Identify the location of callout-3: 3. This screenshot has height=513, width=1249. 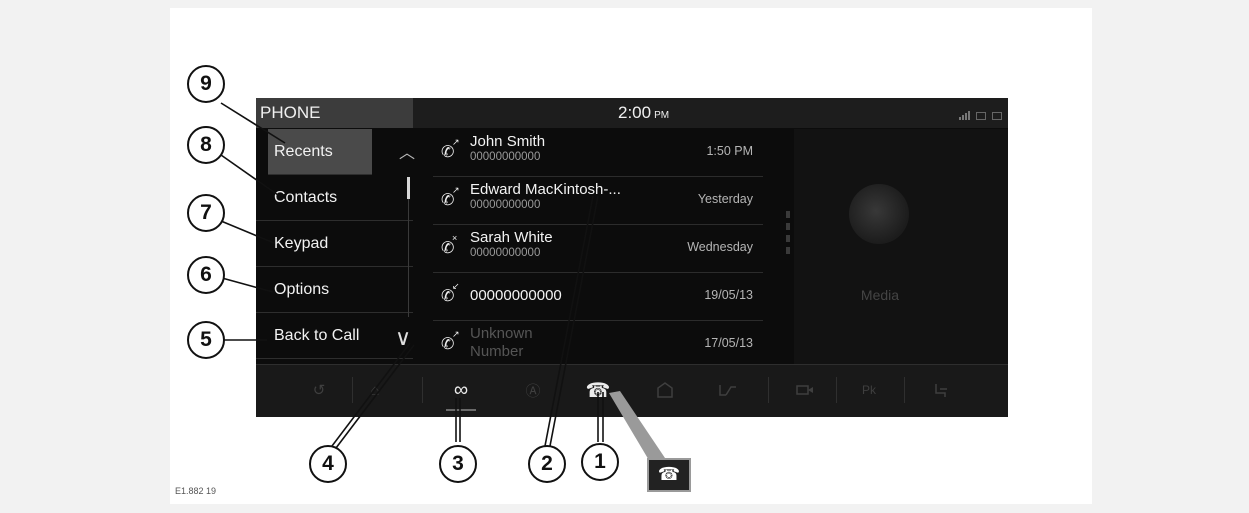
(458, 464).